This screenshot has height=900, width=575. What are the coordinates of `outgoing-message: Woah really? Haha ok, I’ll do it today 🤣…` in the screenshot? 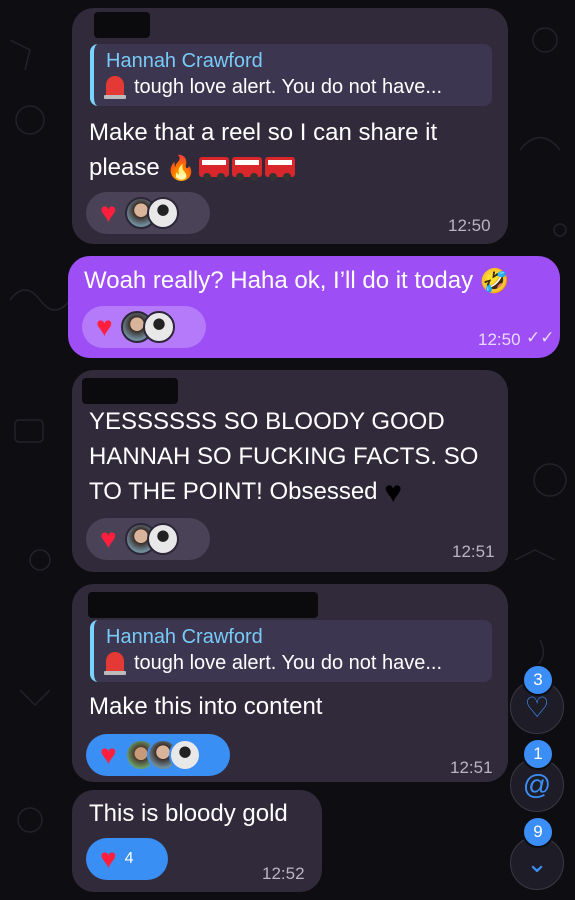 It's located at (314, 307).